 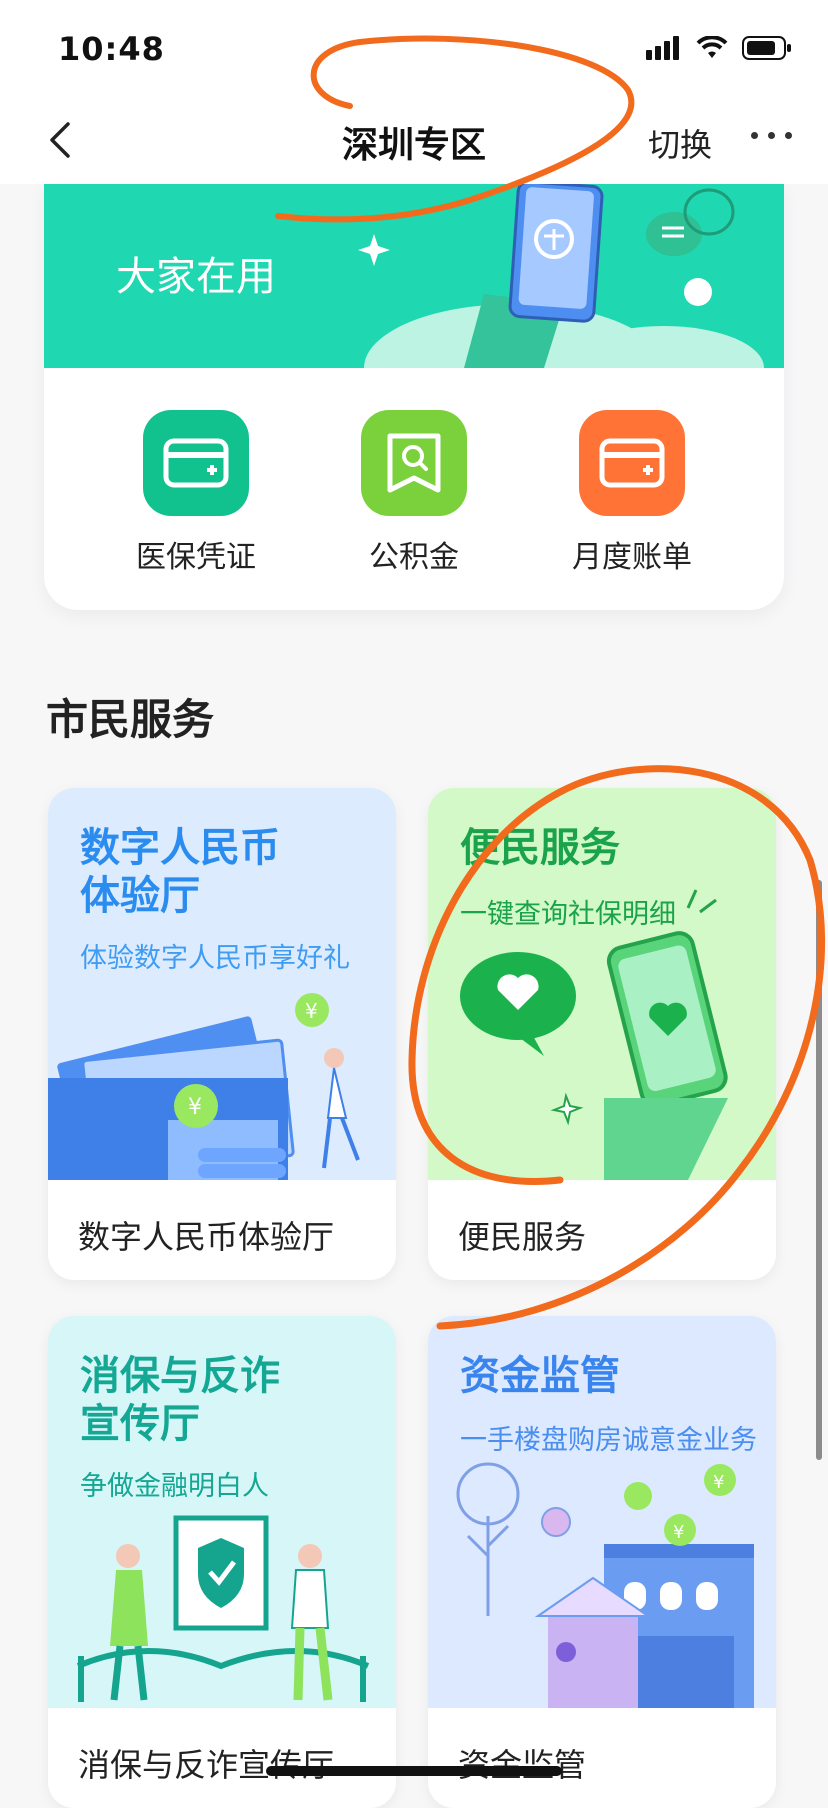 I want to click on card-subtitle: 体验数字人民币享好礼, so click(x=215, y=958).